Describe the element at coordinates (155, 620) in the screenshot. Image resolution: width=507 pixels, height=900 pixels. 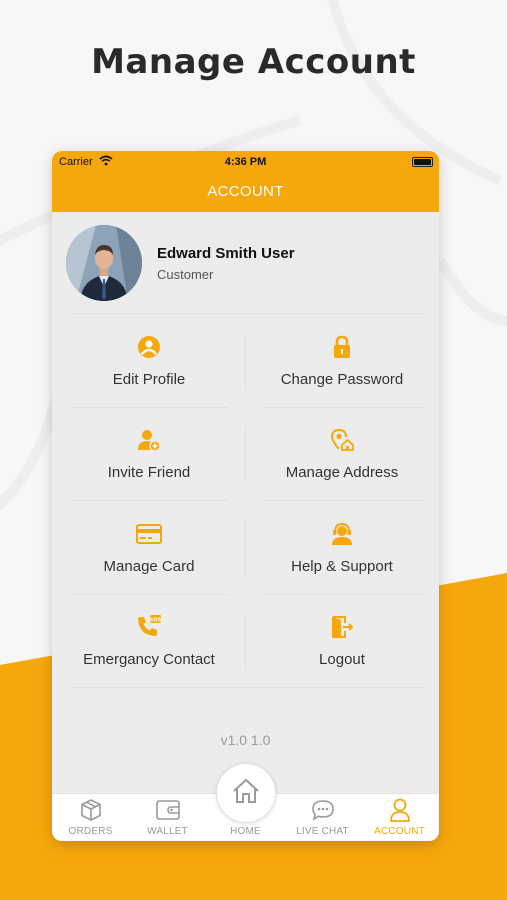
I see `svg-text: SOS` at that location.